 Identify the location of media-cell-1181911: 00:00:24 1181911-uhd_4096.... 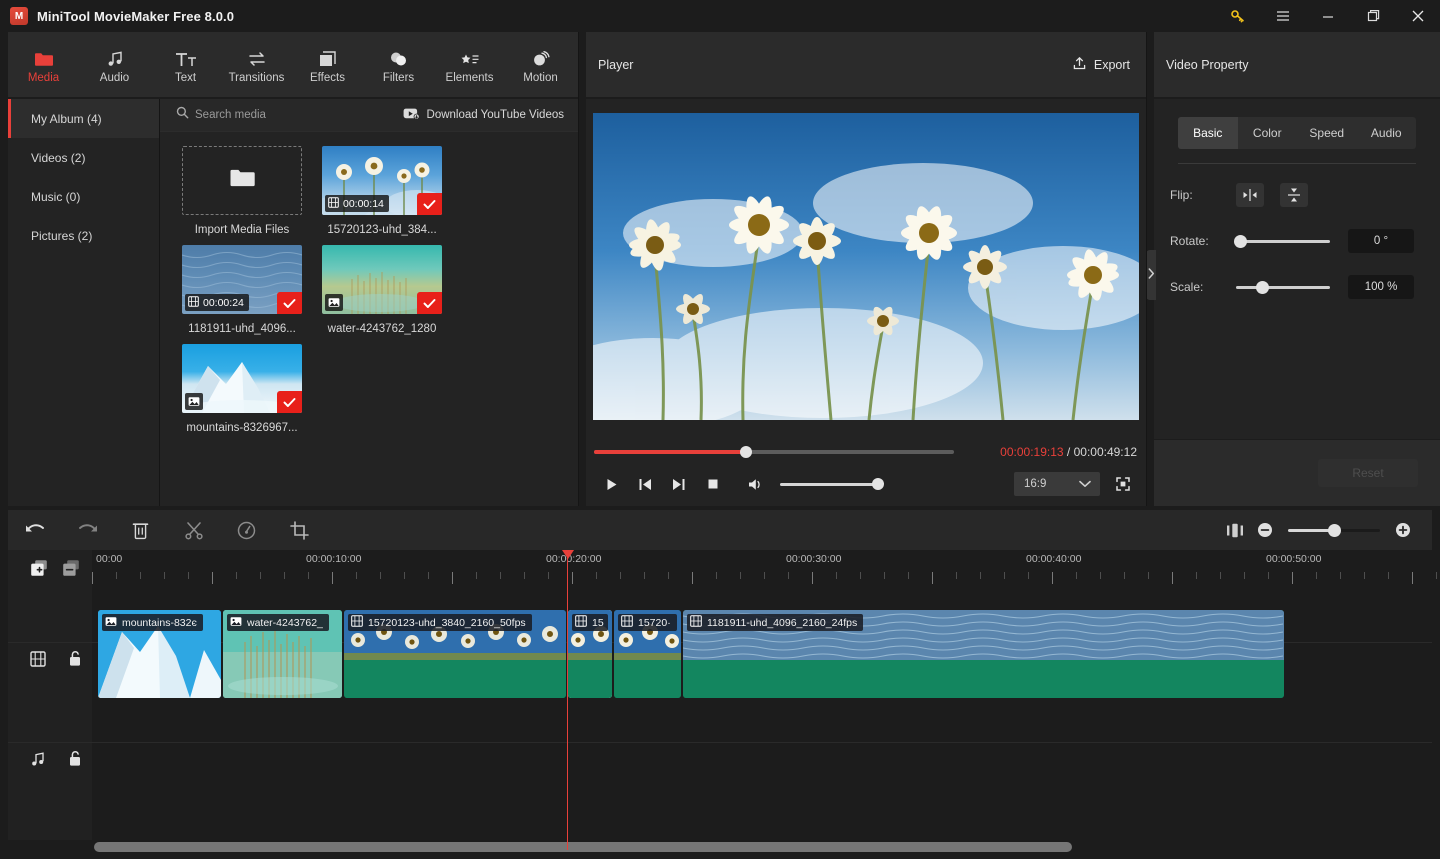
(242, 290).